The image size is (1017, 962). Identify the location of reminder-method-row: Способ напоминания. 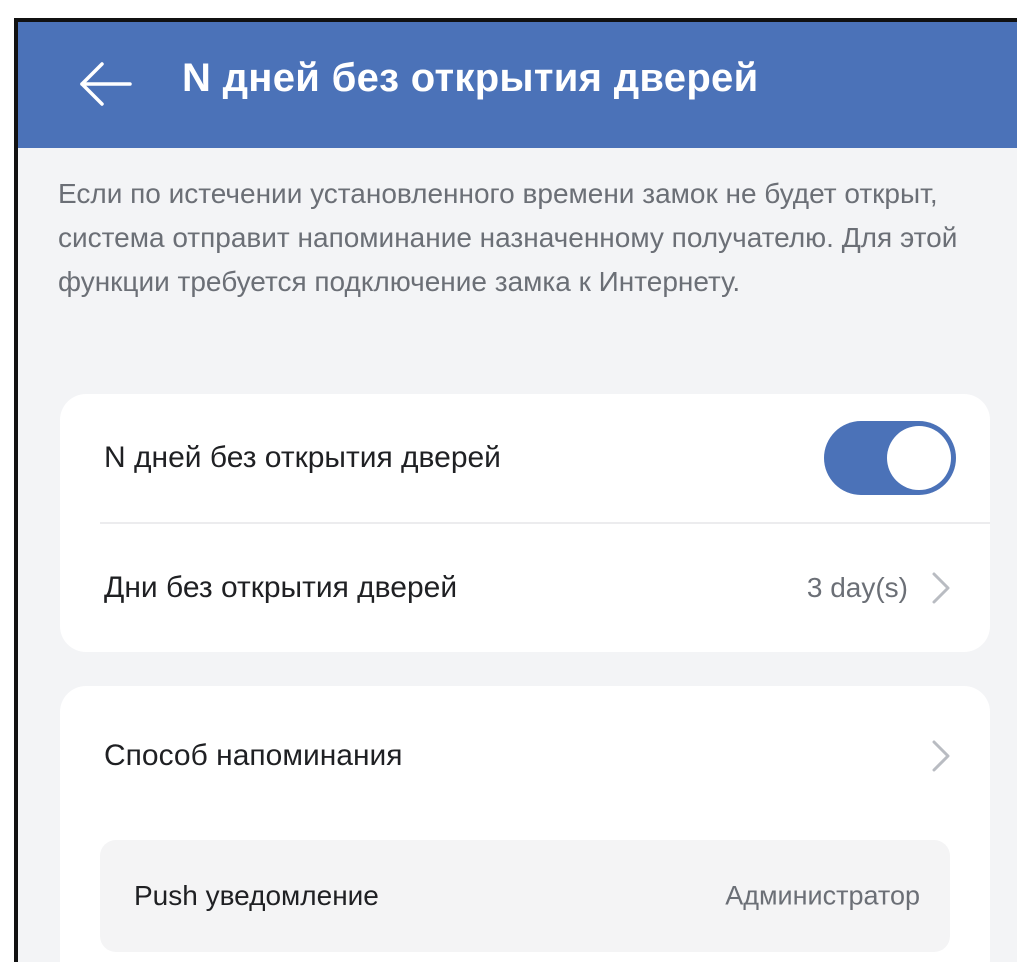
(525, 756).